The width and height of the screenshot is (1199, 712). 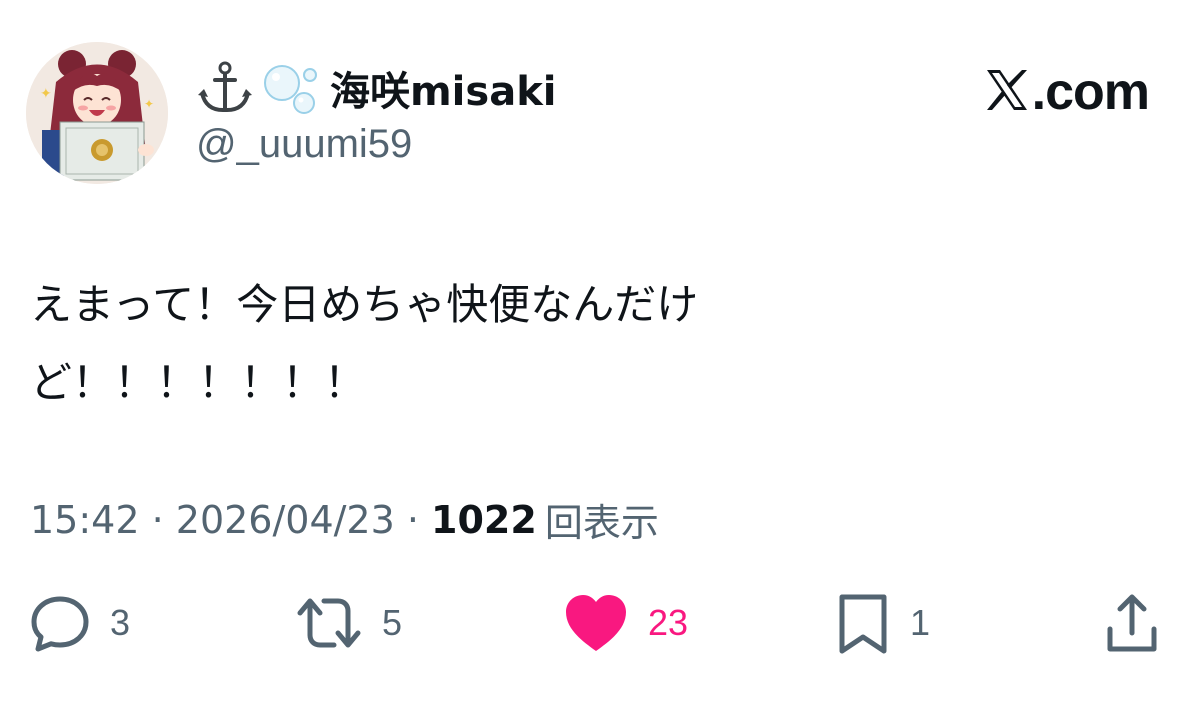 I want to click on reply-count: 3, so click(x=120, y=622).